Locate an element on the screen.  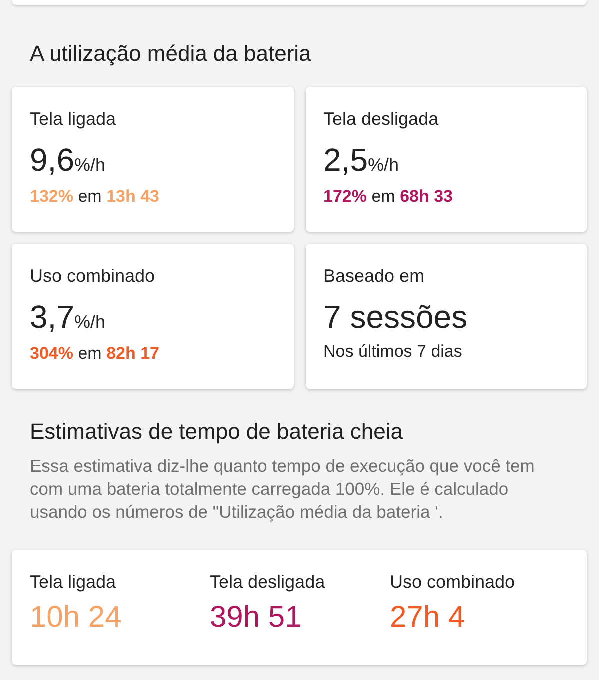
stat-detail: 304% em 82h 17 is located at coordinates (95, 354).